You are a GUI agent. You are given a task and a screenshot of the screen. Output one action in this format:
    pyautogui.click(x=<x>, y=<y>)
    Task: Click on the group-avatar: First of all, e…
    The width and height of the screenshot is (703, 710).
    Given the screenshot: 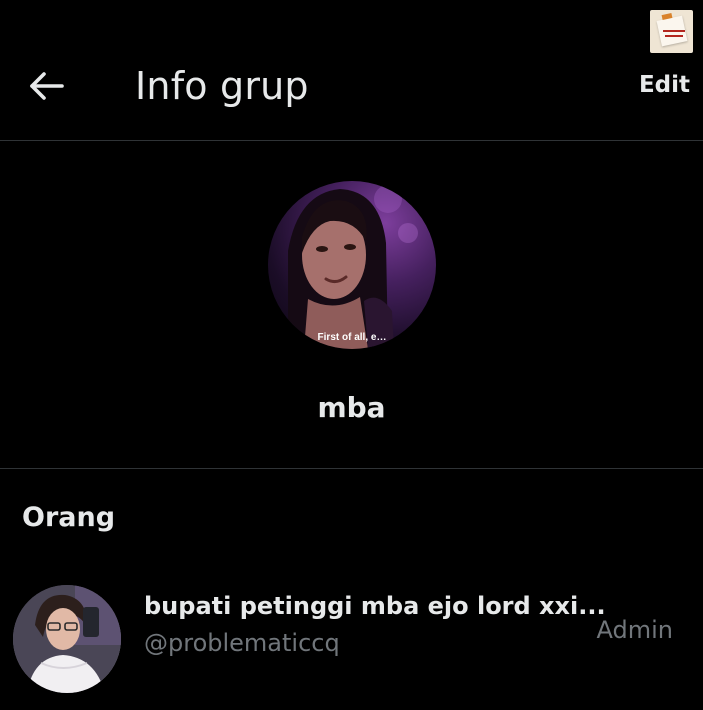 What is the action you would take?
    pyautogui.click(x=352, y=265)
    